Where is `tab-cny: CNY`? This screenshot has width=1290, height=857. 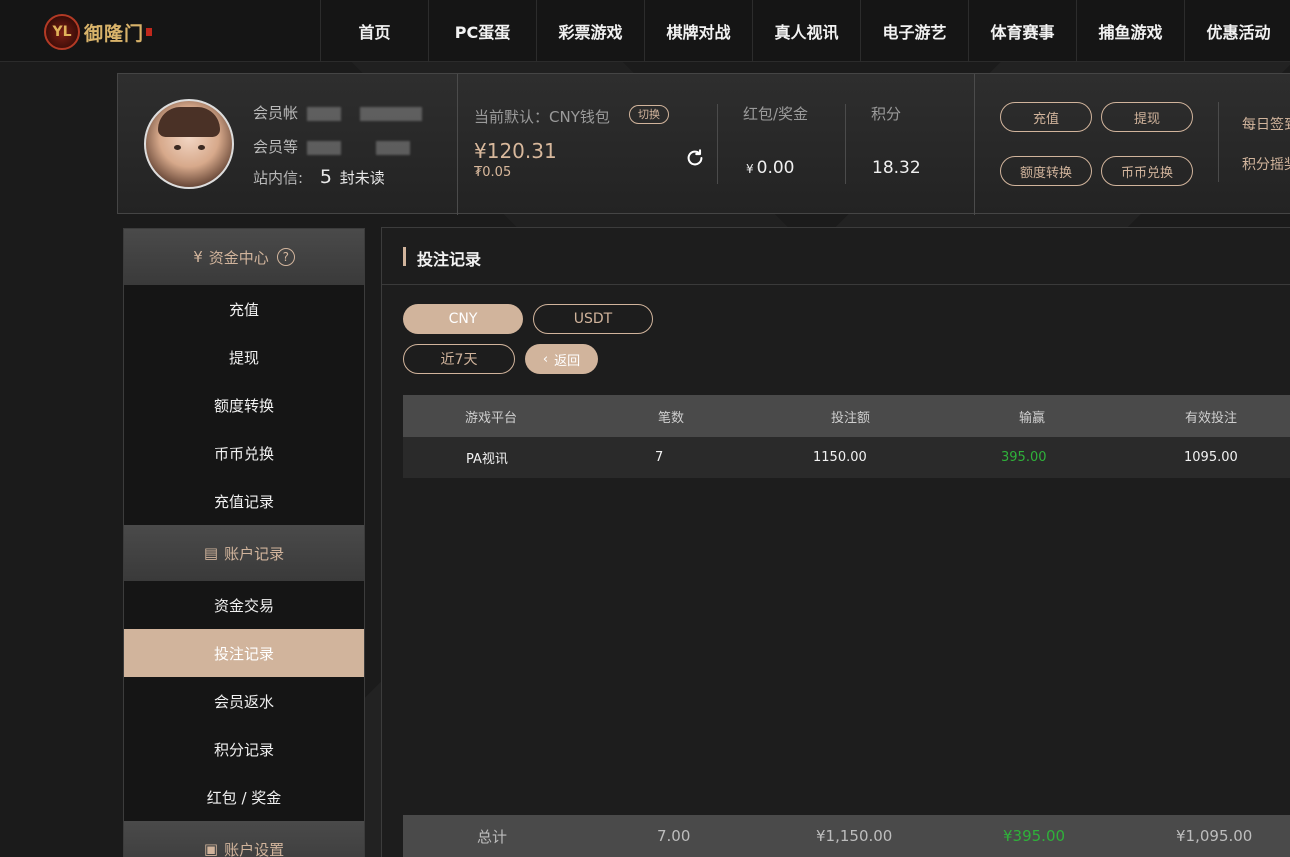 tab-cny: CNY is located at coordinates (463, 319).